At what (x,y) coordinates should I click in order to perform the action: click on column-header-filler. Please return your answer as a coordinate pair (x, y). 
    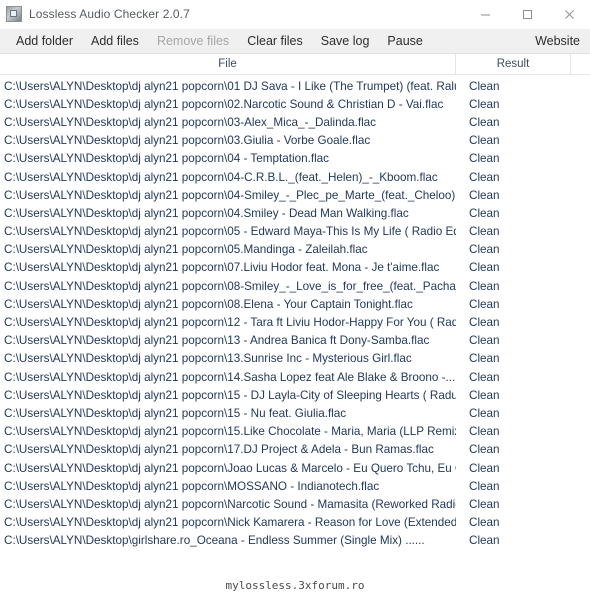
    Looking at the image, I should click on (580, 64).